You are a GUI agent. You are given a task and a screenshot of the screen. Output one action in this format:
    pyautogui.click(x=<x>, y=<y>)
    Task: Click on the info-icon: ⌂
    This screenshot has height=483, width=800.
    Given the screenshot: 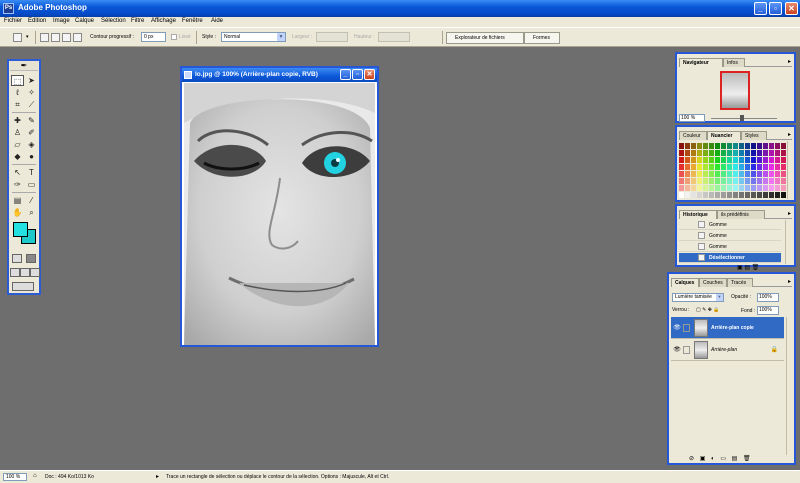 What is the action you would take?
    pyautogui.click(x=35, y=476)
    